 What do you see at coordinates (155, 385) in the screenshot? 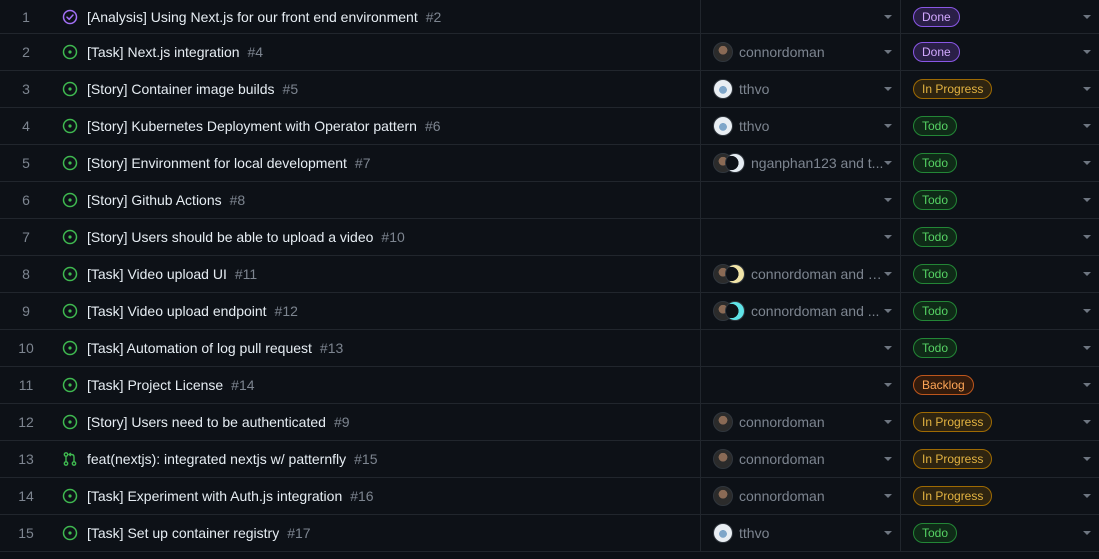
I see `issue-title: [Task] Project License` at bounding box center [155, 385].